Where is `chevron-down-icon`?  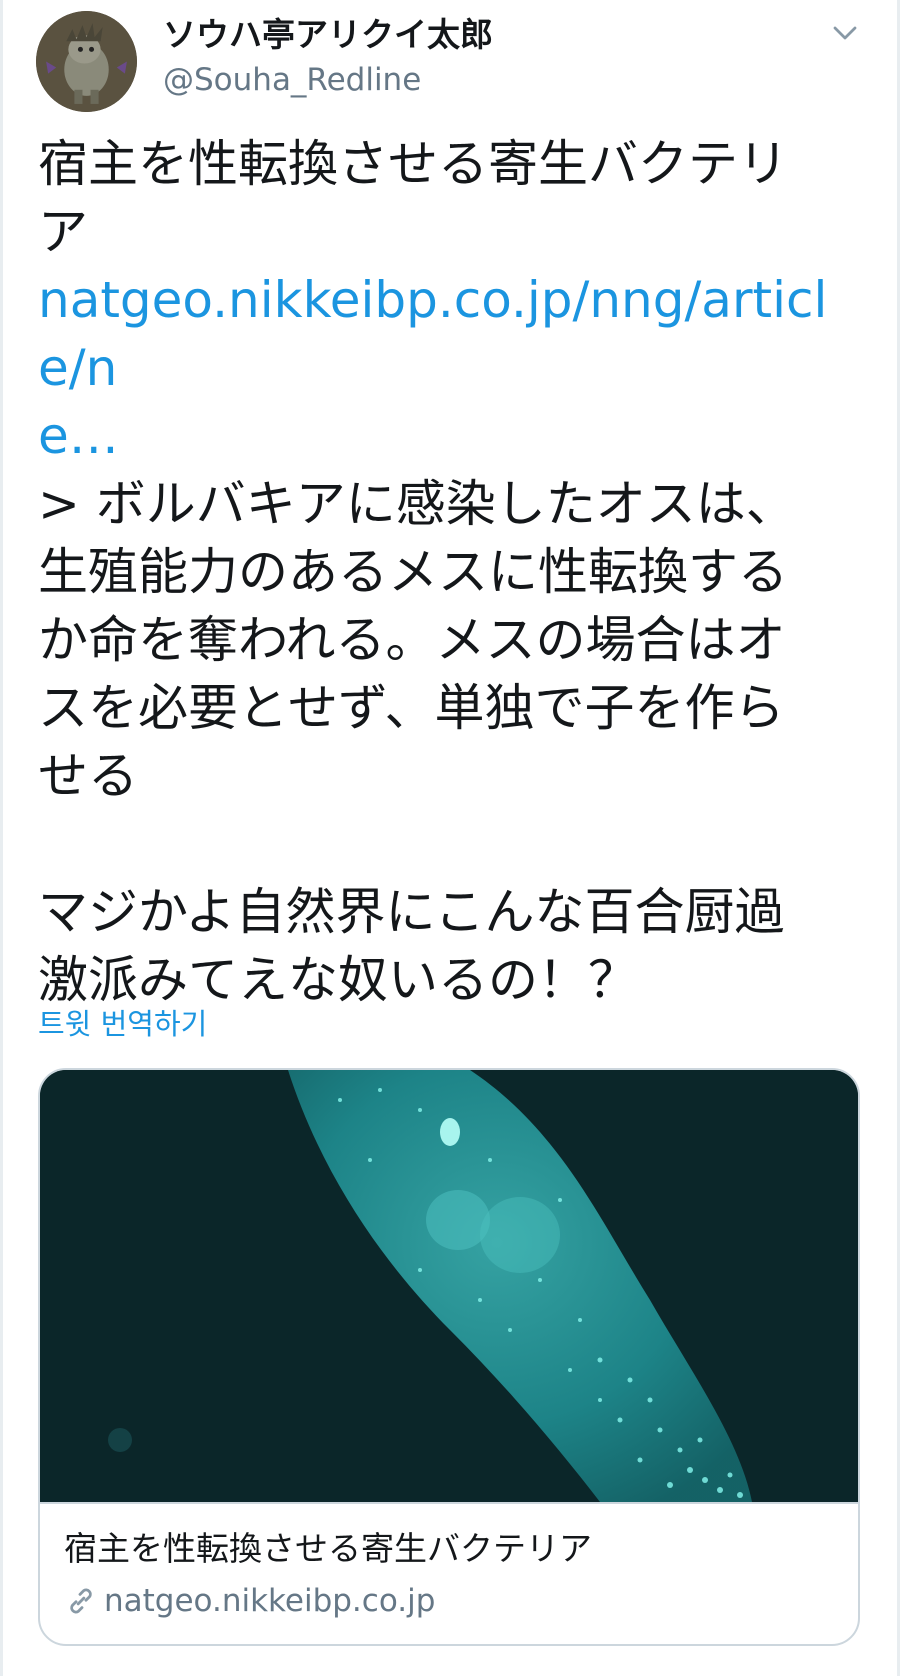 chevron-down-icon is located at coordinates (845, 33).